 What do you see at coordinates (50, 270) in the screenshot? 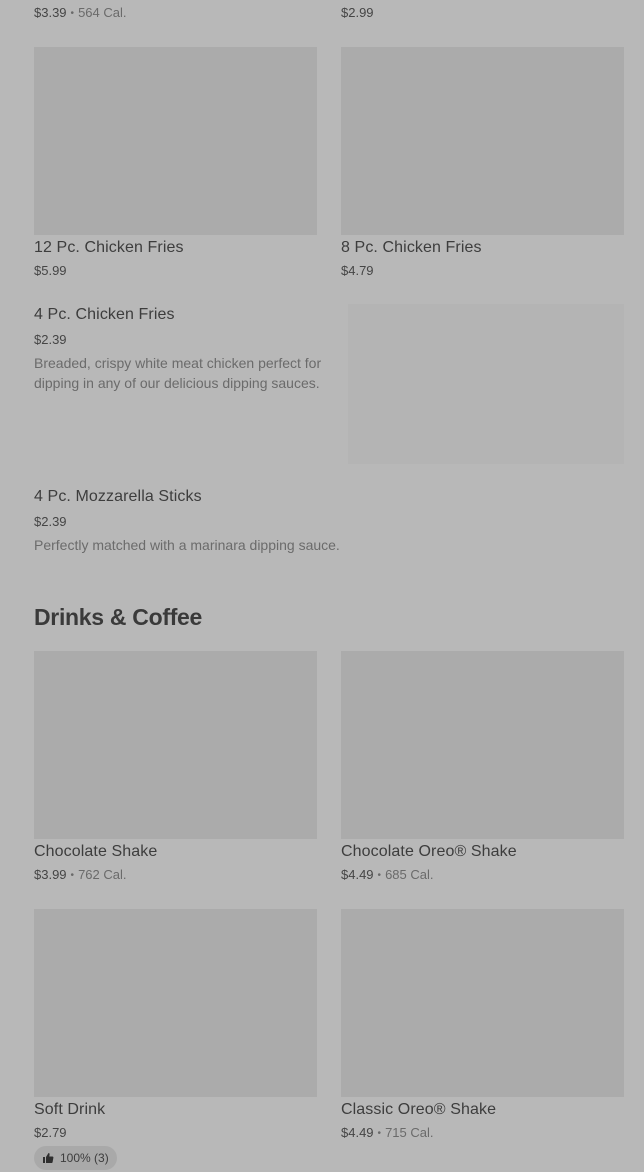
I see `item-price: $5.99` at bounding box center [50, 270].